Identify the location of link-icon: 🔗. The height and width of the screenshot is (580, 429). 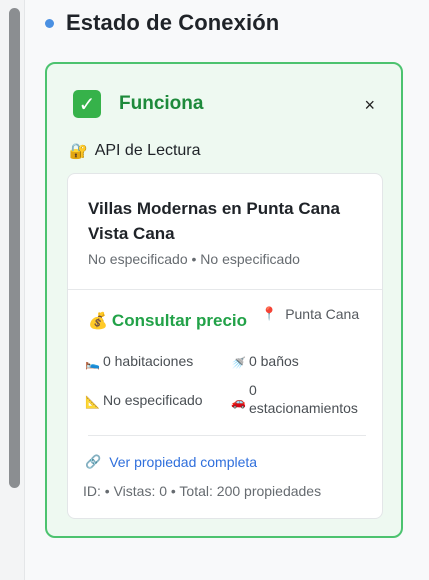
(93, 461).